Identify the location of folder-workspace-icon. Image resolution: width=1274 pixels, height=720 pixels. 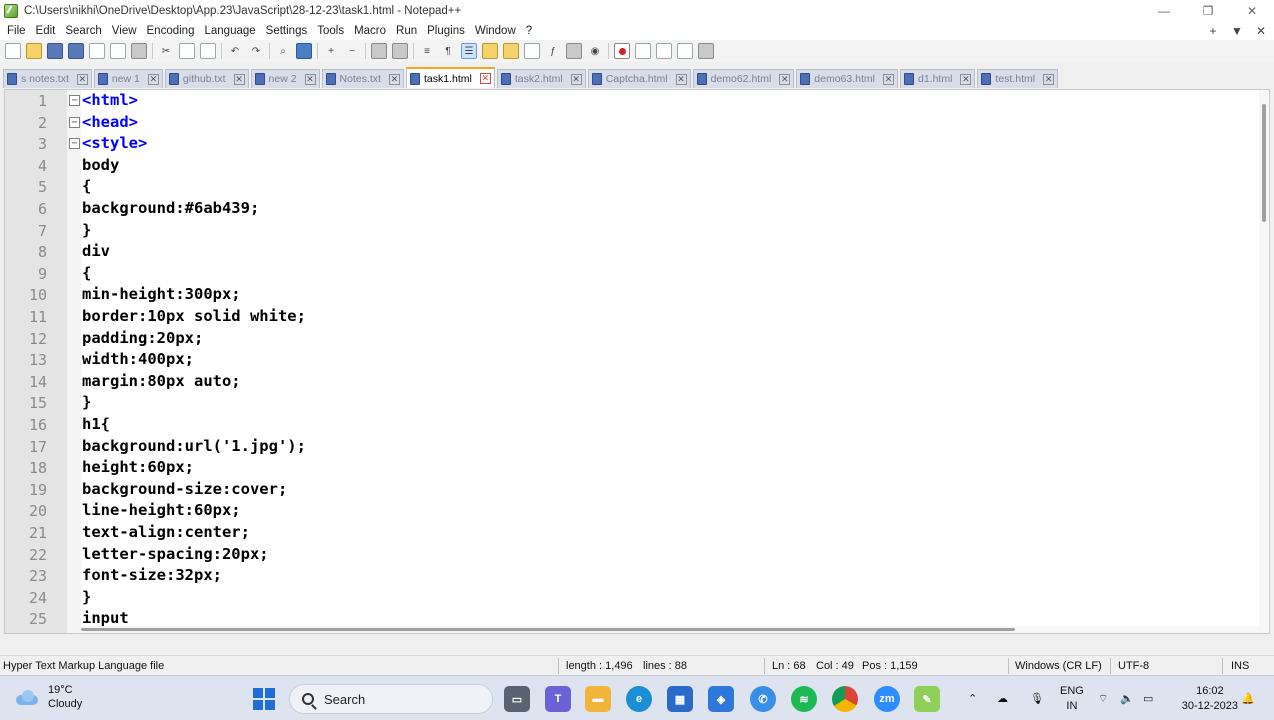
(574, 51).